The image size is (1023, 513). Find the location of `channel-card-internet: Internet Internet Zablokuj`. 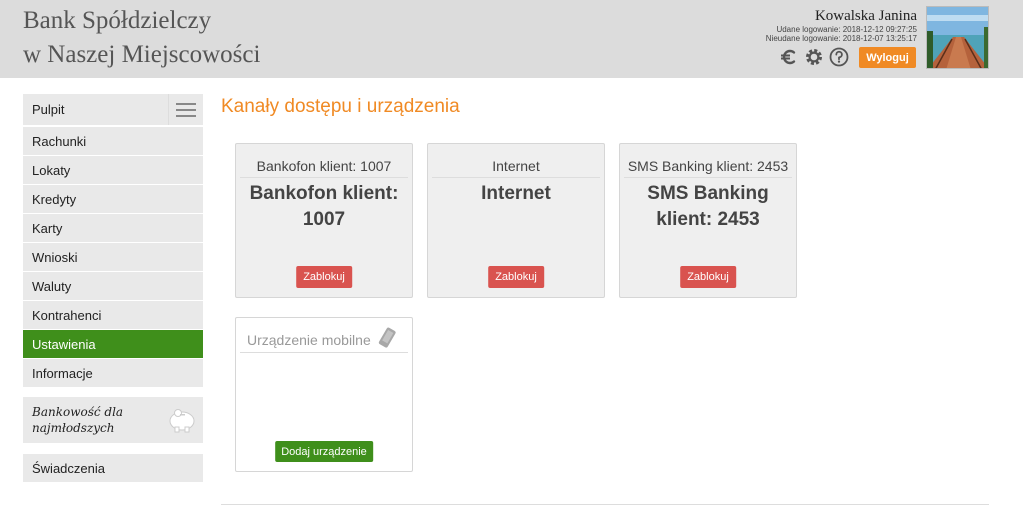

channel-card-internet: Internet Internet Zablokuj is located at coordinates (516, 220).